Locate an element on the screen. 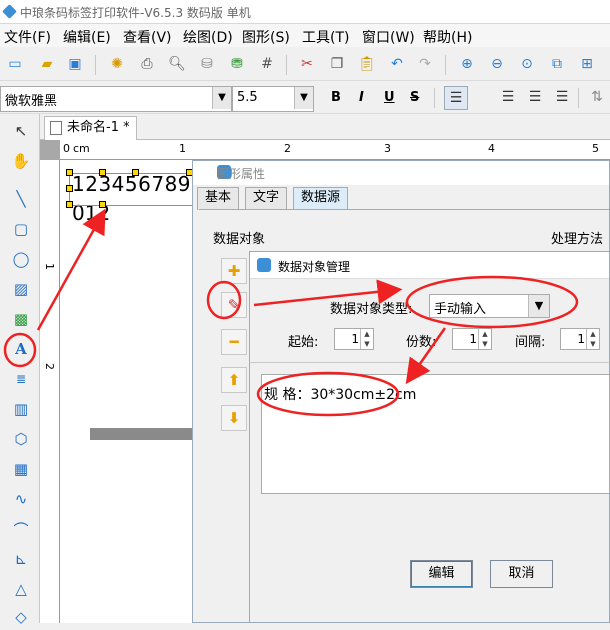 This screenshot has width=610, height=630. menu-help: 帮助(H) is located at coordinates (447, 37).